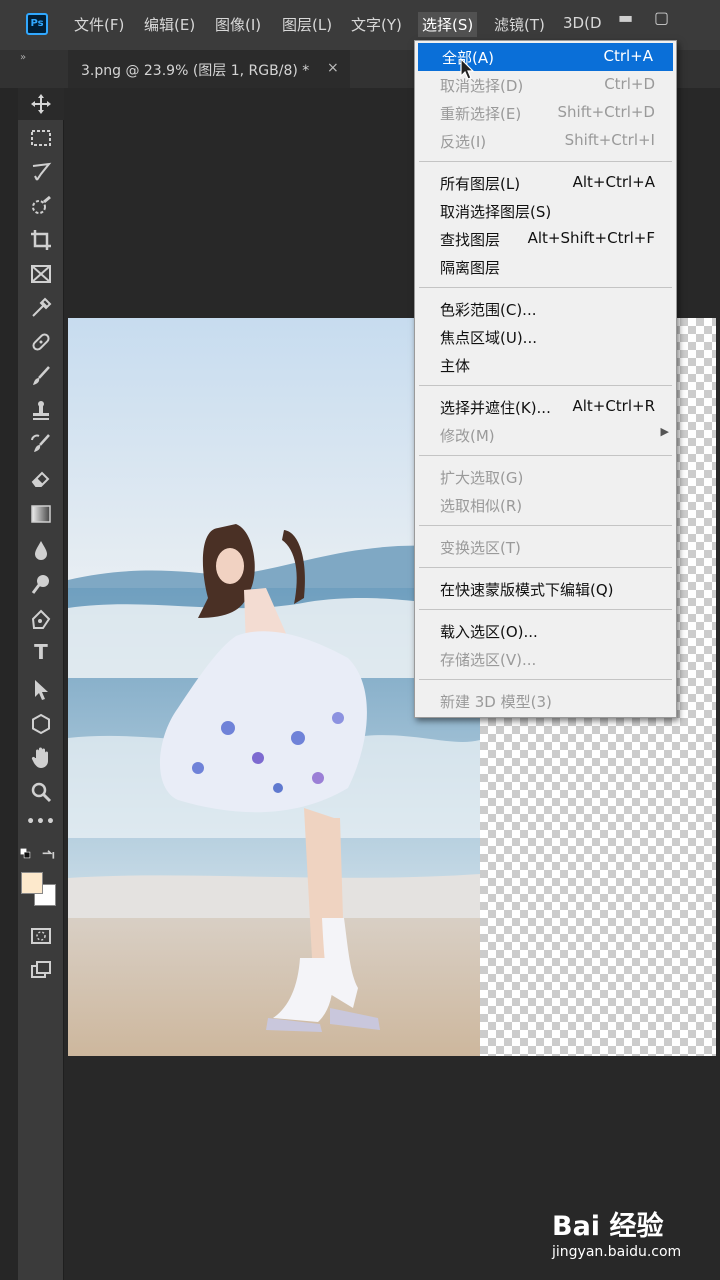  What do you see at coordinates (41, 342) in the screenshot?
I see `healing-brush-tool-icon` at bounding box center [41, 342].